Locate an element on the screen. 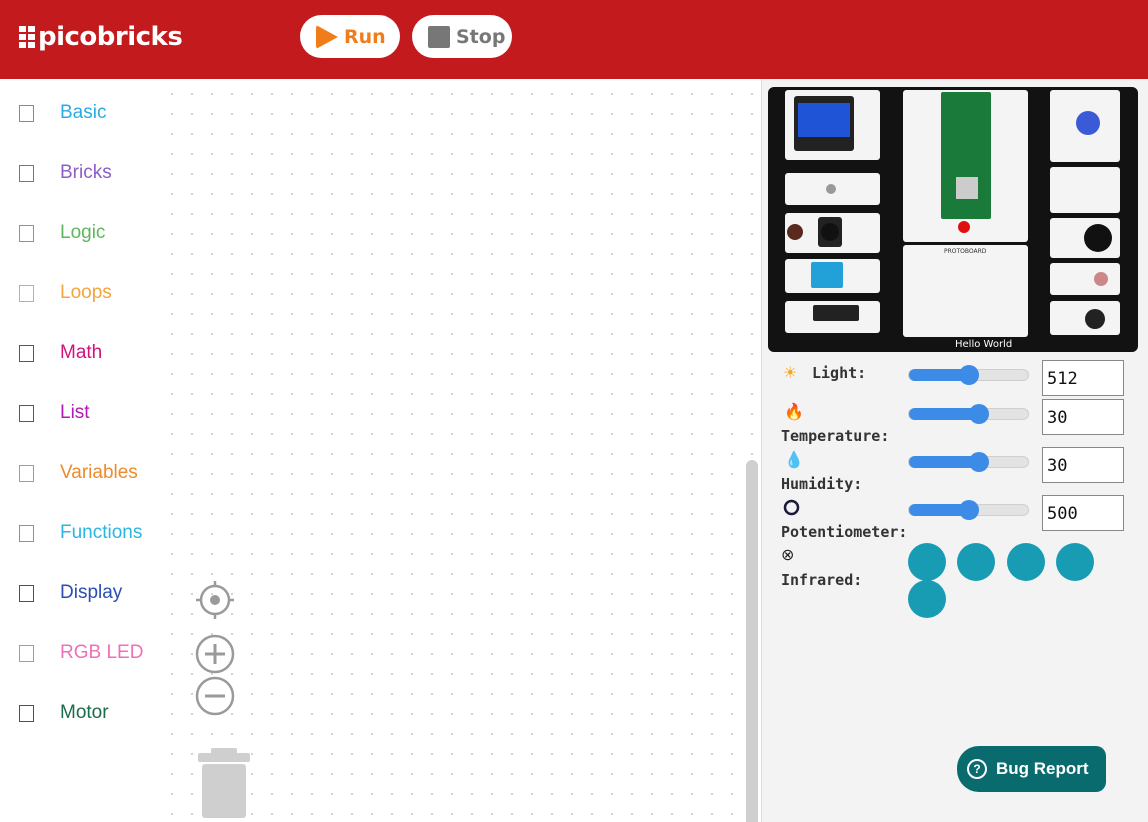  category-math: Math is located at coordinates (78, 353).